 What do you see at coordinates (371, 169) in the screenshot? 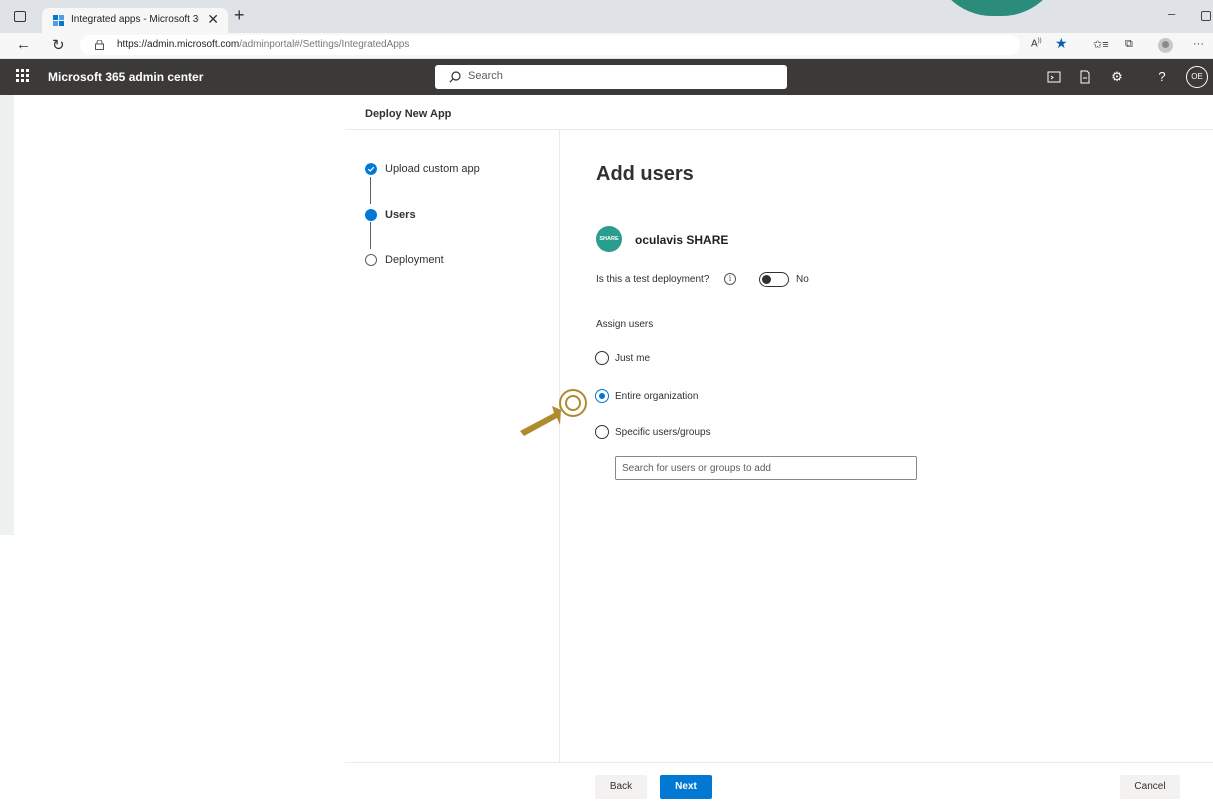
I see `check-circle-icon` at bounding box center [371, 169].